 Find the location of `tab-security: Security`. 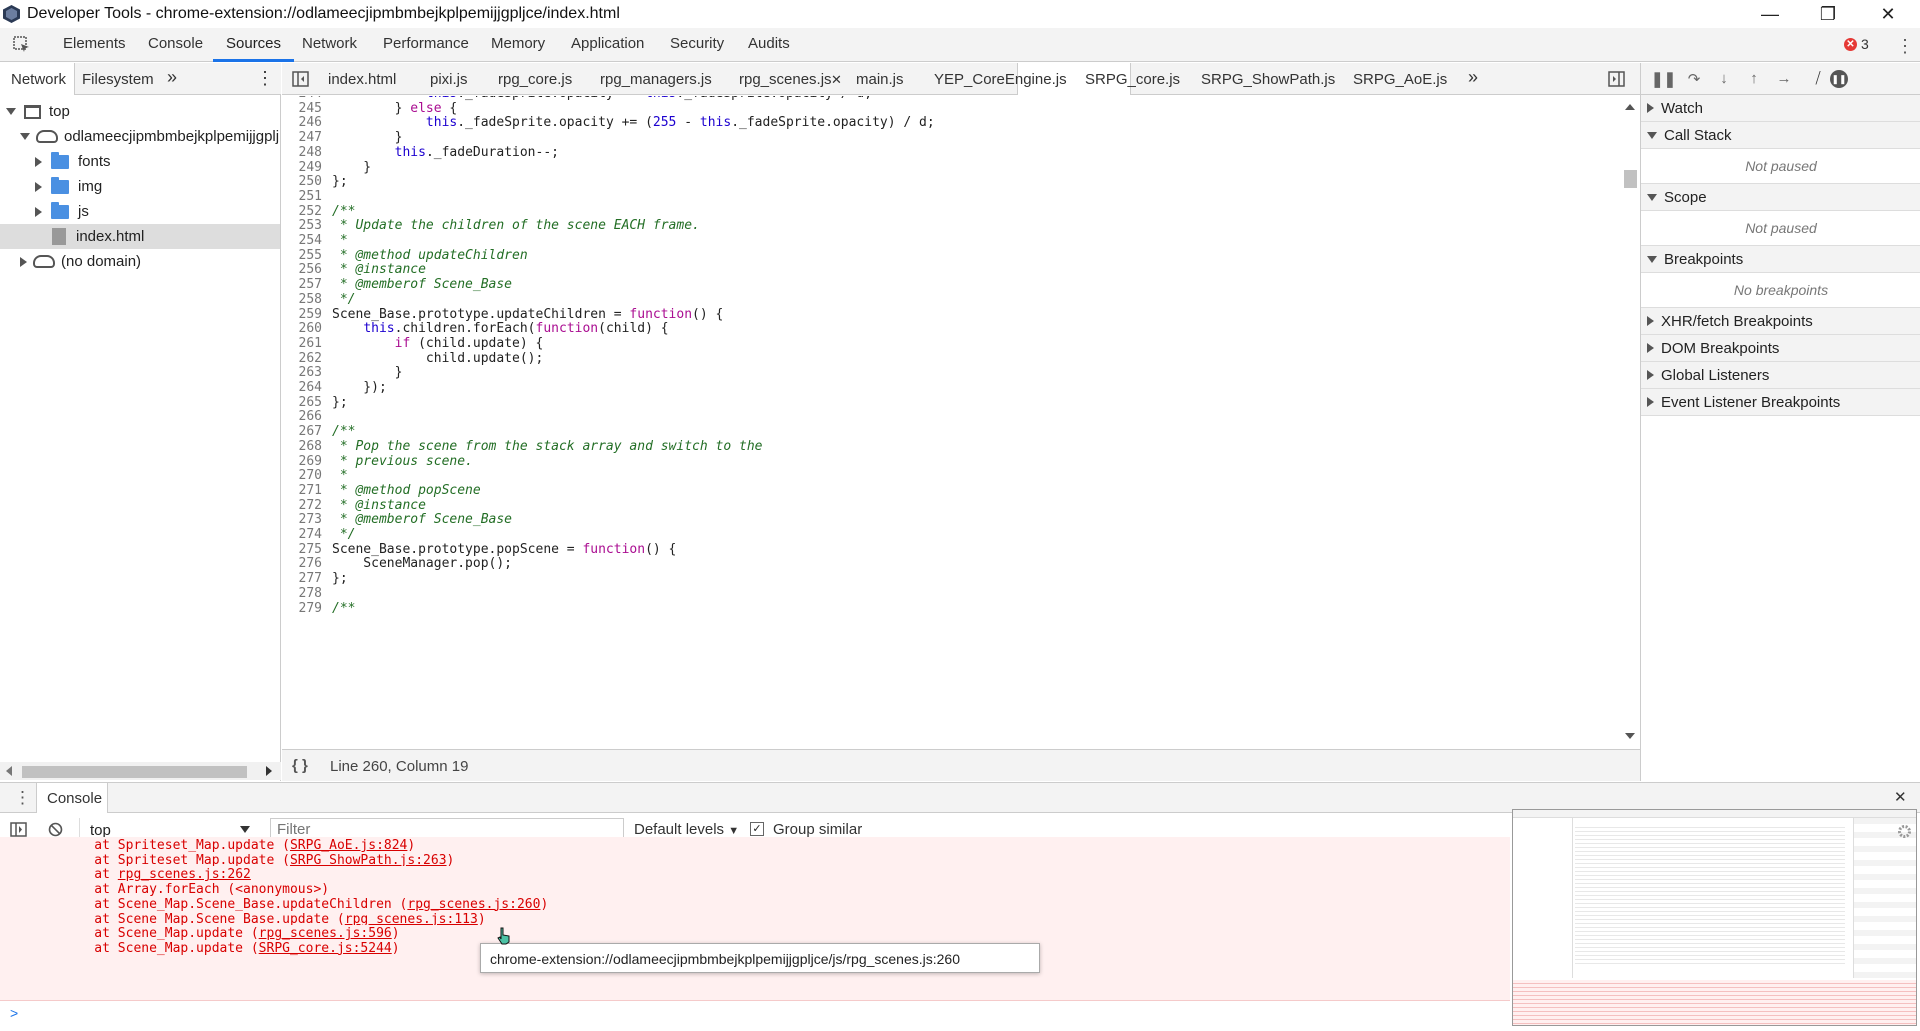

tab-security: Security is located at coordinates (697, 43).